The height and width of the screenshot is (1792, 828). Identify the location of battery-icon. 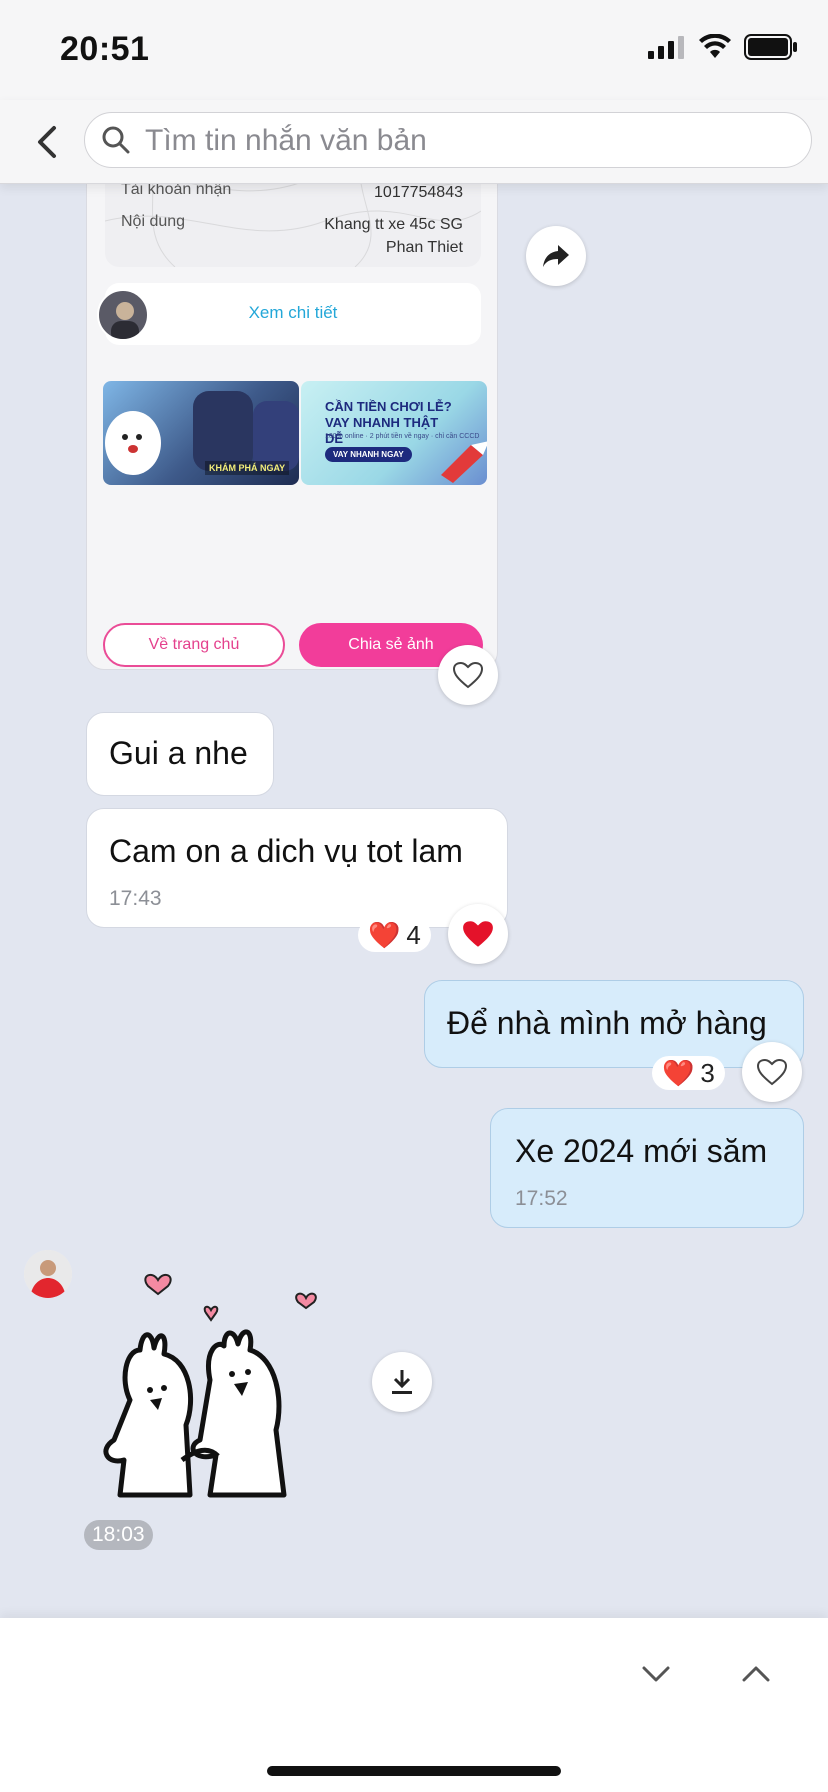
(770, 47).